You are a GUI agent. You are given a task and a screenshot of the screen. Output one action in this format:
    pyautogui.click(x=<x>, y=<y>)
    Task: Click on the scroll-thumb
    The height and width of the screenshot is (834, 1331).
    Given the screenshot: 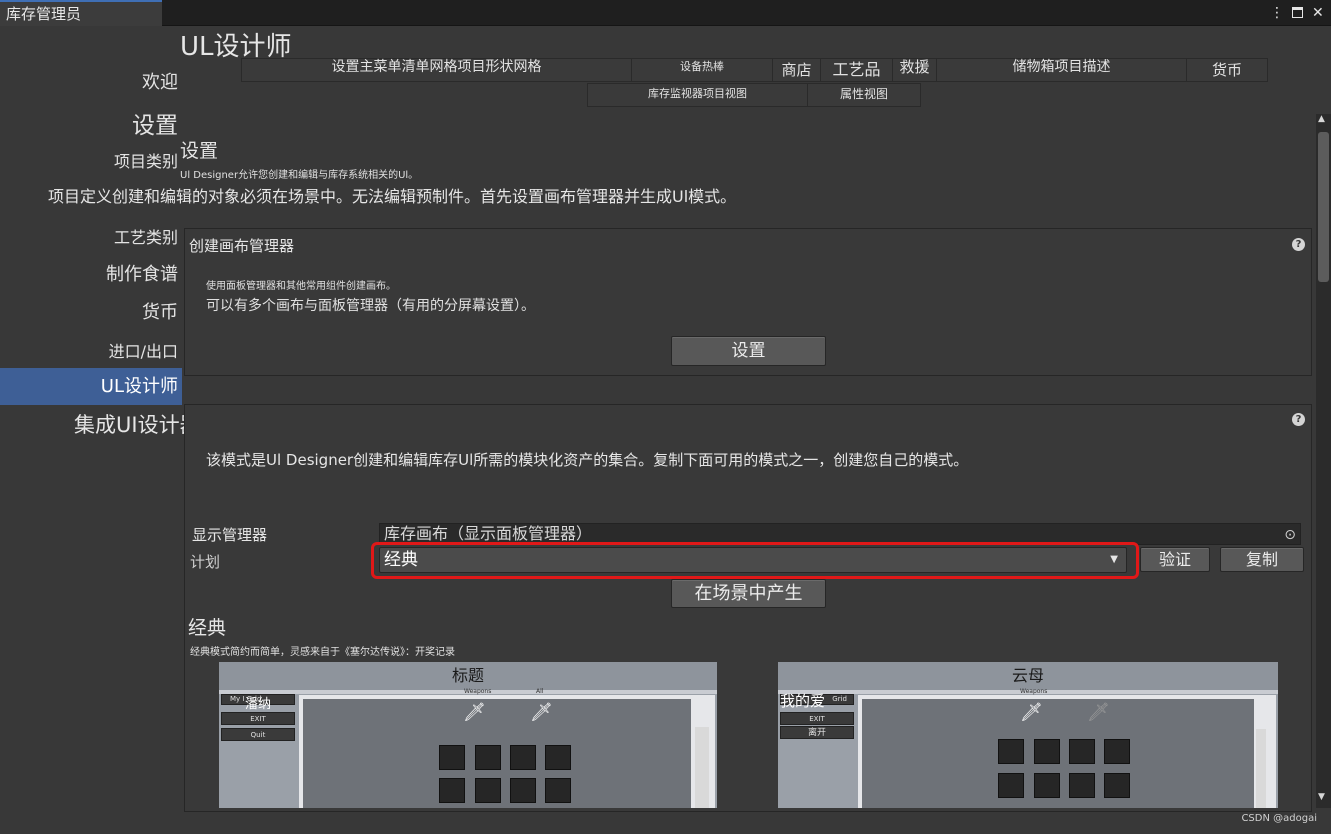 What is the action you would take?
    pyautogui.click(x=1323, y=207)
    